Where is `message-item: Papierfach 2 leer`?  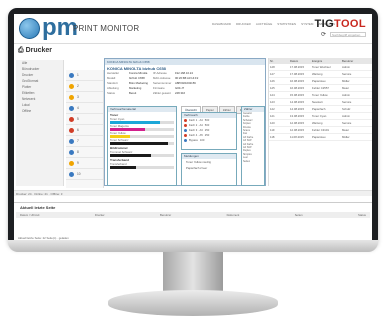
message-item: Papierfach 2 leer is located at coordinates (197, 168).